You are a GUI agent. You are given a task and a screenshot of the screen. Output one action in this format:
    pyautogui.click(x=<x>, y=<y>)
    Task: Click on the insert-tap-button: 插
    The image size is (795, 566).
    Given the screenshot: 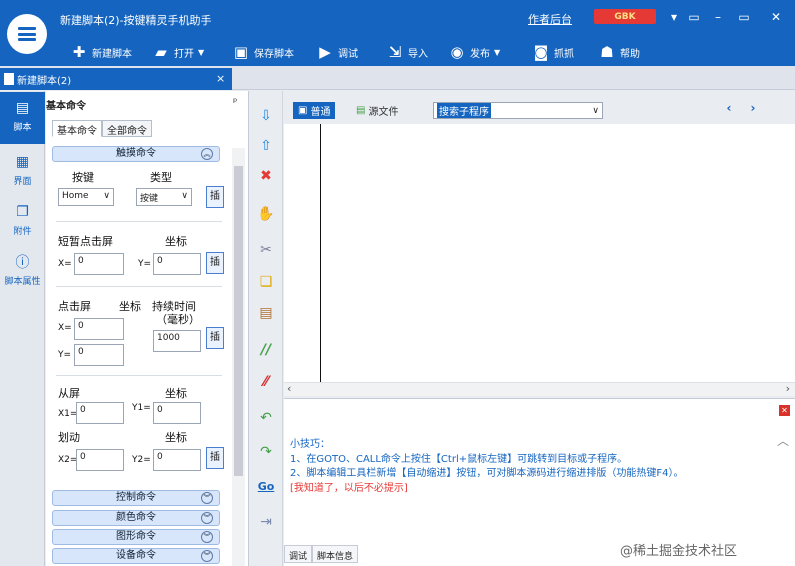 What is the action you would take?
    pyautogui.click(x=215, y=263)
    